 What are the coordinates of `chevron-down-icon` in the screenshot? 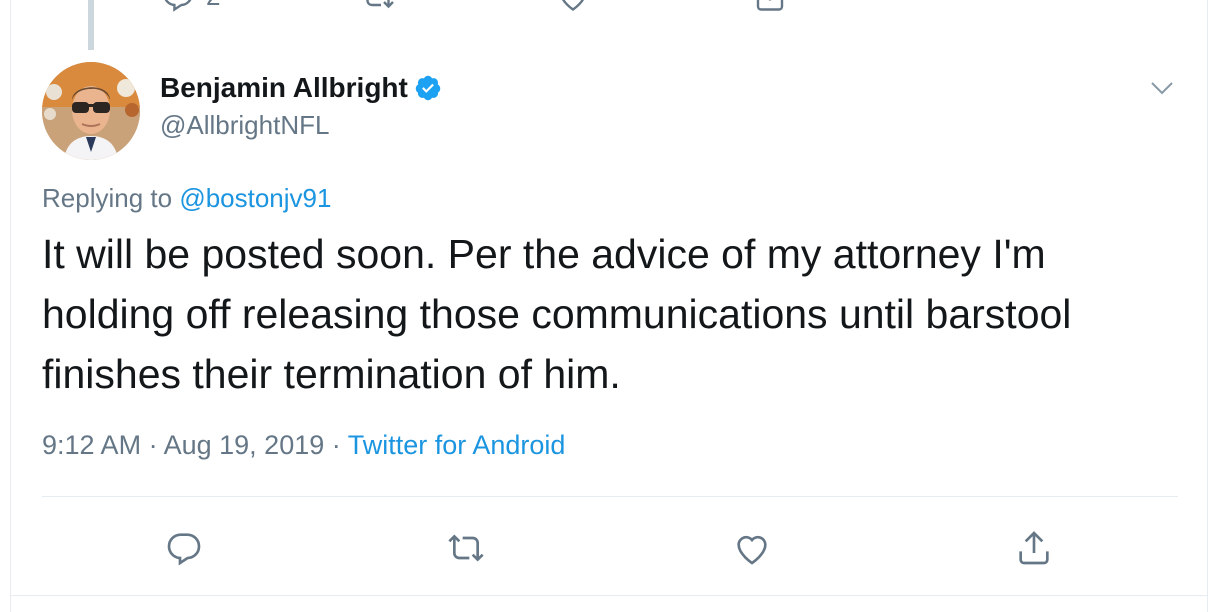 It's located at (1162, 88).